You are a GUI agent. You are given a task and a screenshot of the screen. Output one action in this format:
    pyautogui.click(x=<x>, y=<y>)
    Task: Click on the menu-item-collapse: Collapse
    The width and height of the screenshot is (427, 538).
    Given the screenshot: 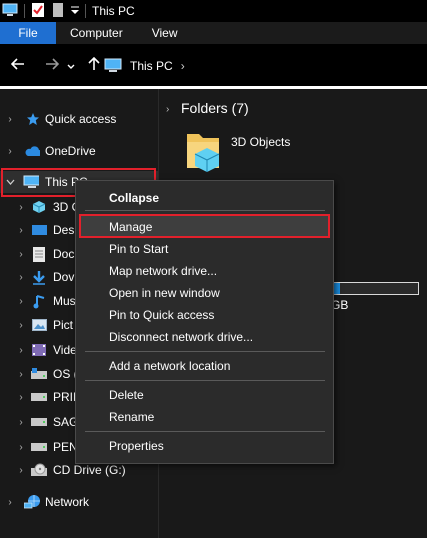 What is the action you would take?
    pyautogui.click(x=134, y=198)
    